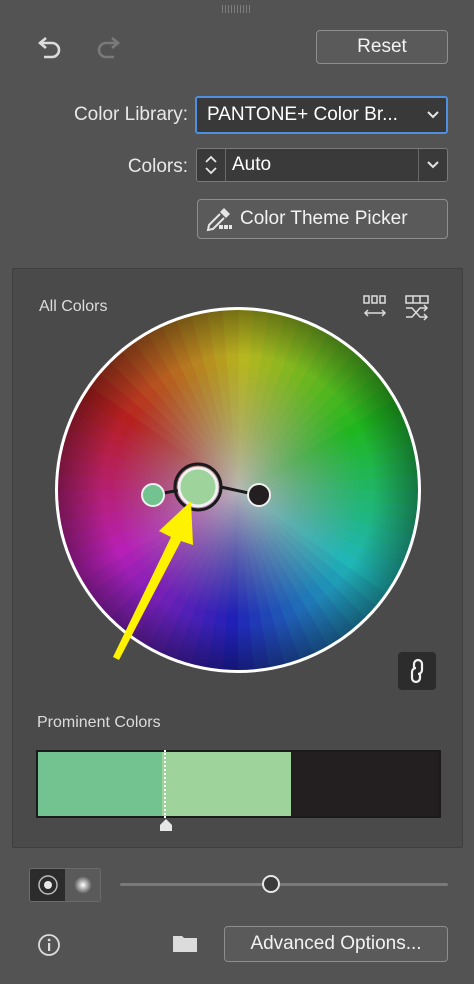 This screenshot has width=474, height=984. I want to click on brightness-slider-track, so click(284, 884).